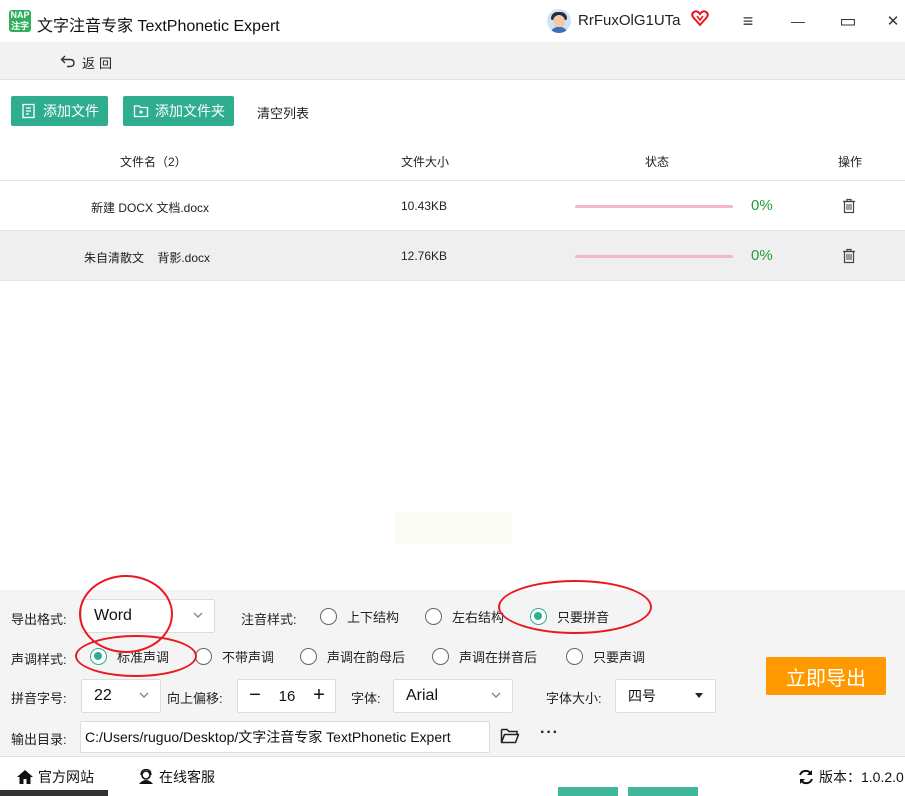 The height and width of the screenshot is (796, 905). Describe the element at coordinates (424, 206) in the screenshot. I see `file-size: 10.43KB` at that location.